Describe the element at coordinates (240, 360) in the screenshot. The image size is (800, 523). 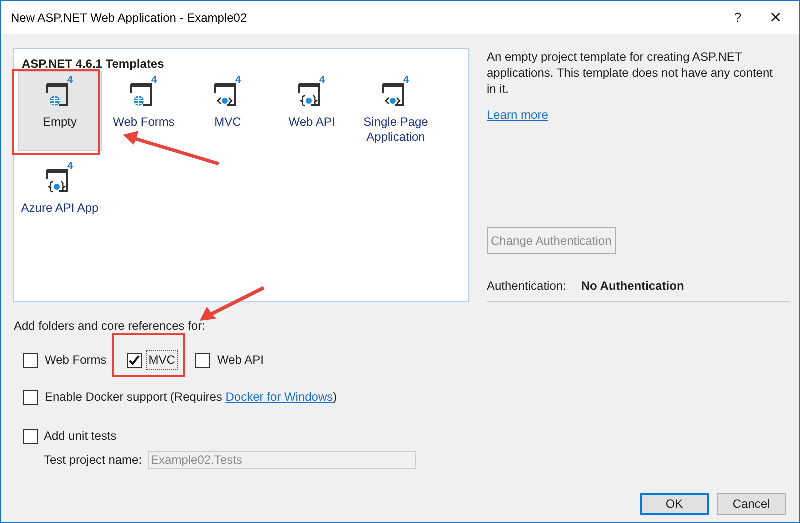
I see `checkbox-label: Web API` at that location.